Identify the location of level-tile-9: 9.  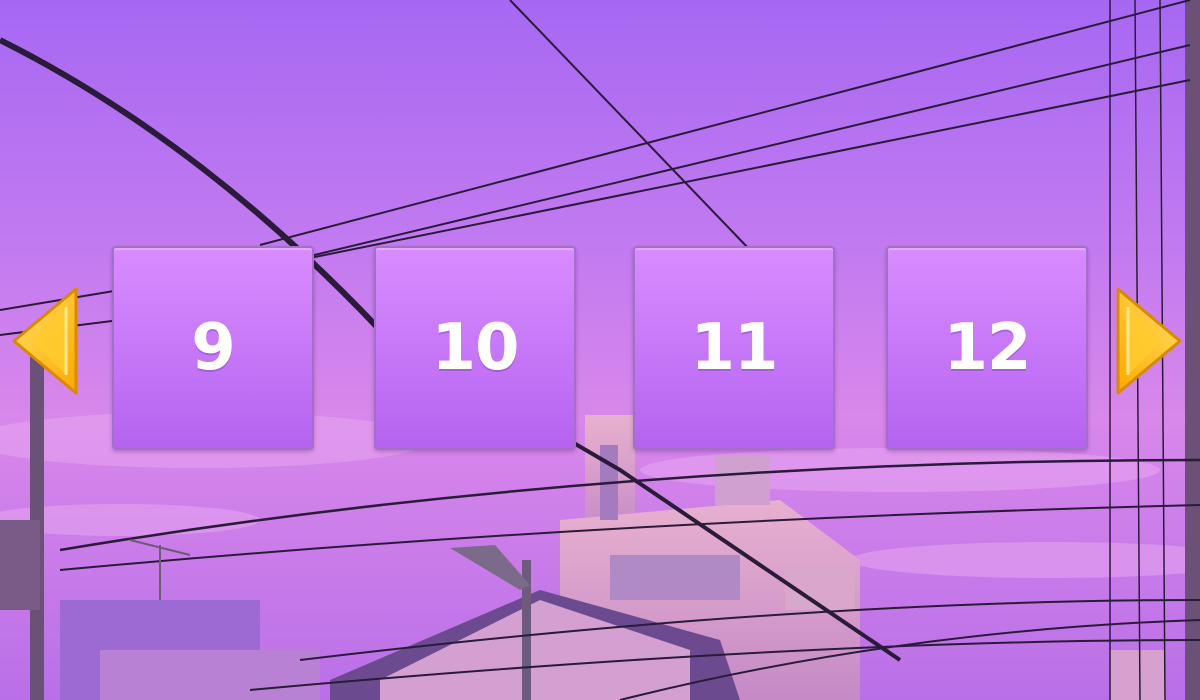
(213, 348).